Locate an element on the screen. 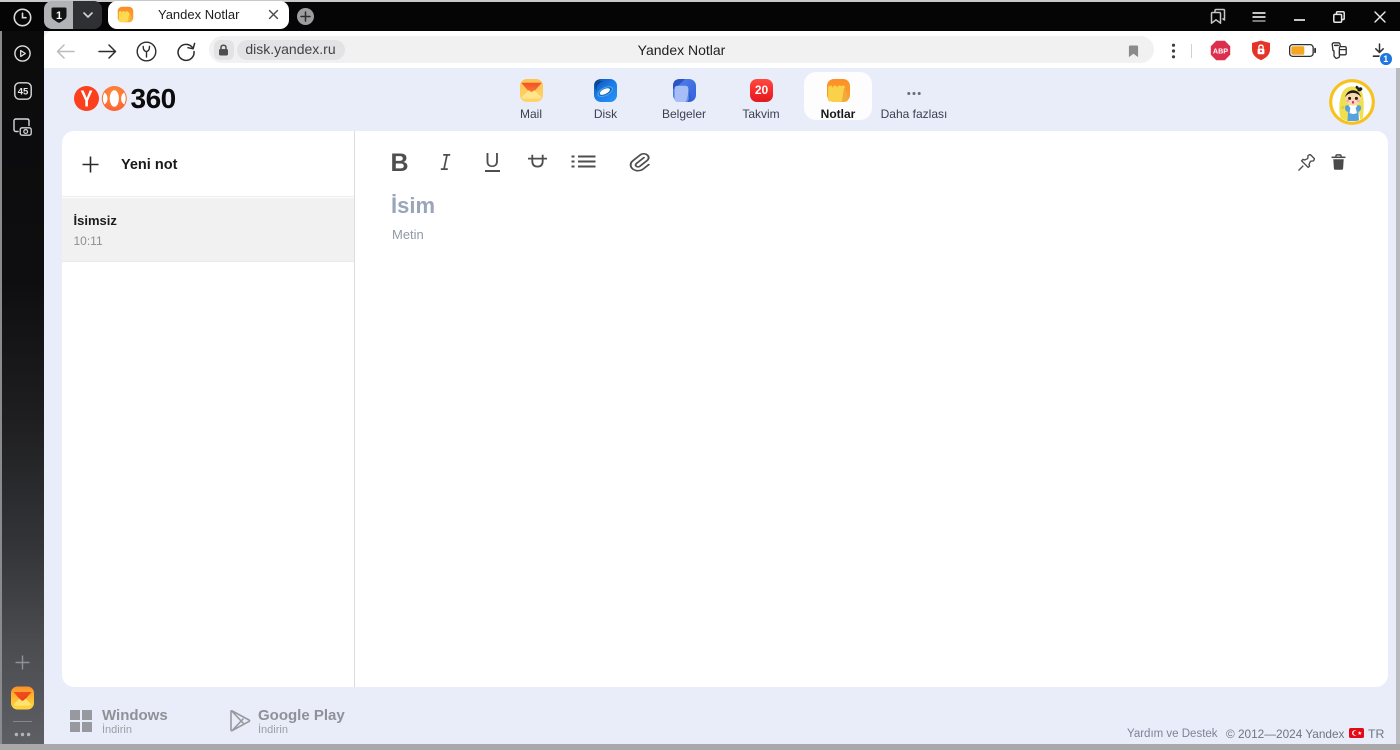 The height and width of the screenshot is (750, 1400). svg-text: 20 is located at coordinates (761, 90).